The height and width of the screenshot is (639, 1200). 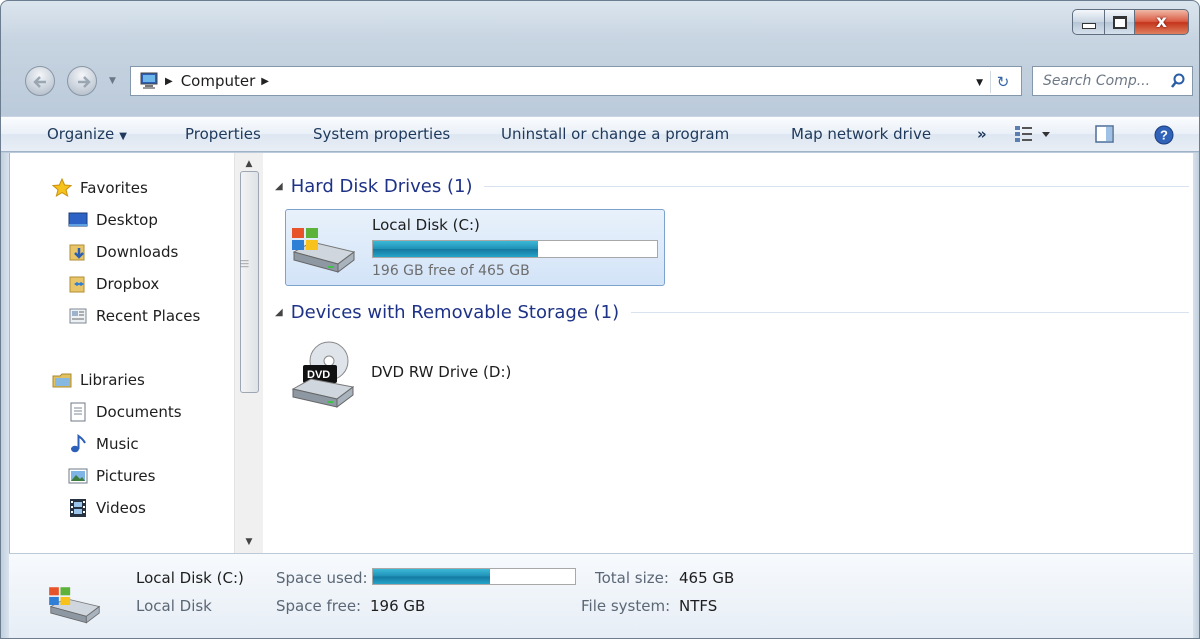 I want to click on dropbox-folder-icon, so click(x=78, y=284).